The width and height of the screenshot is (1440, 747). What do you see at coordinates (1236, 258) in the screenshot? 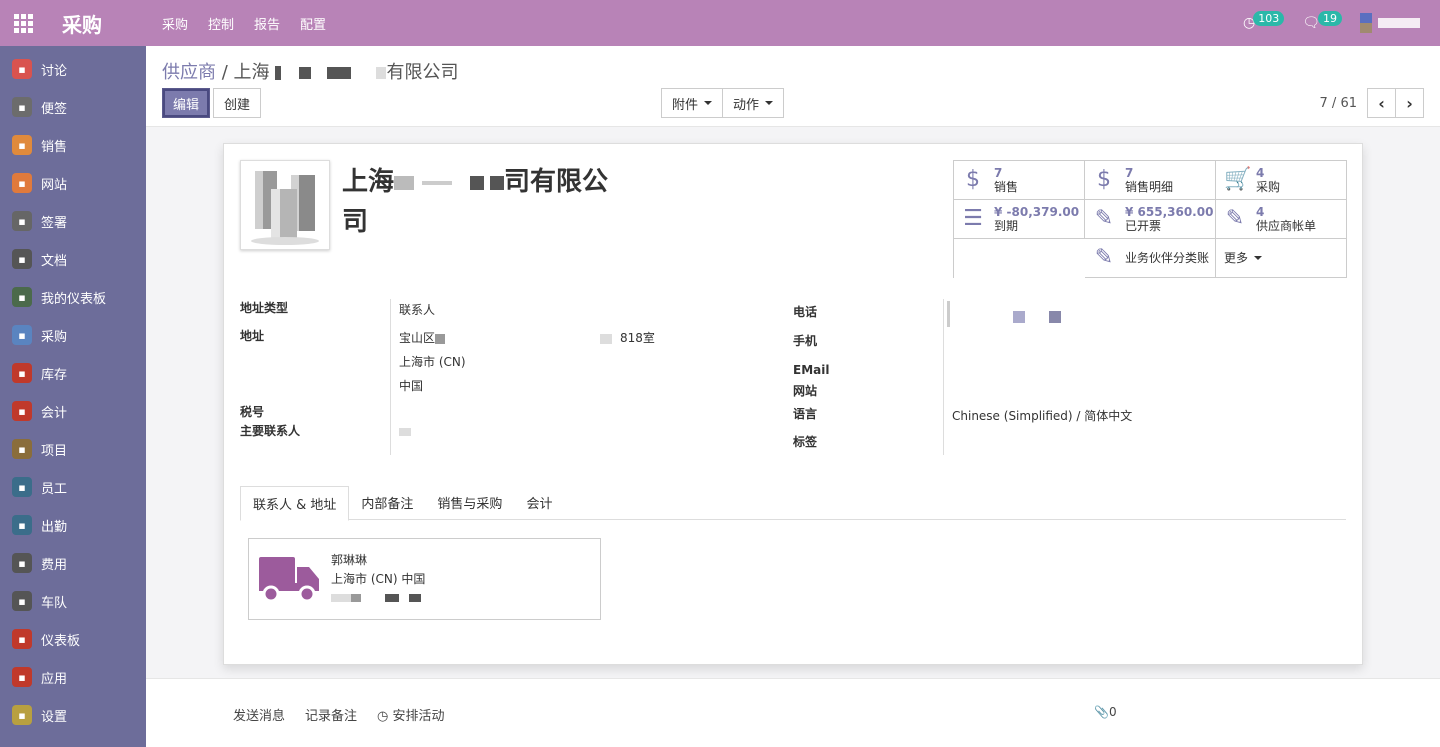
I see `smart-button-text: 更多` at bounding box center [1236, 258].